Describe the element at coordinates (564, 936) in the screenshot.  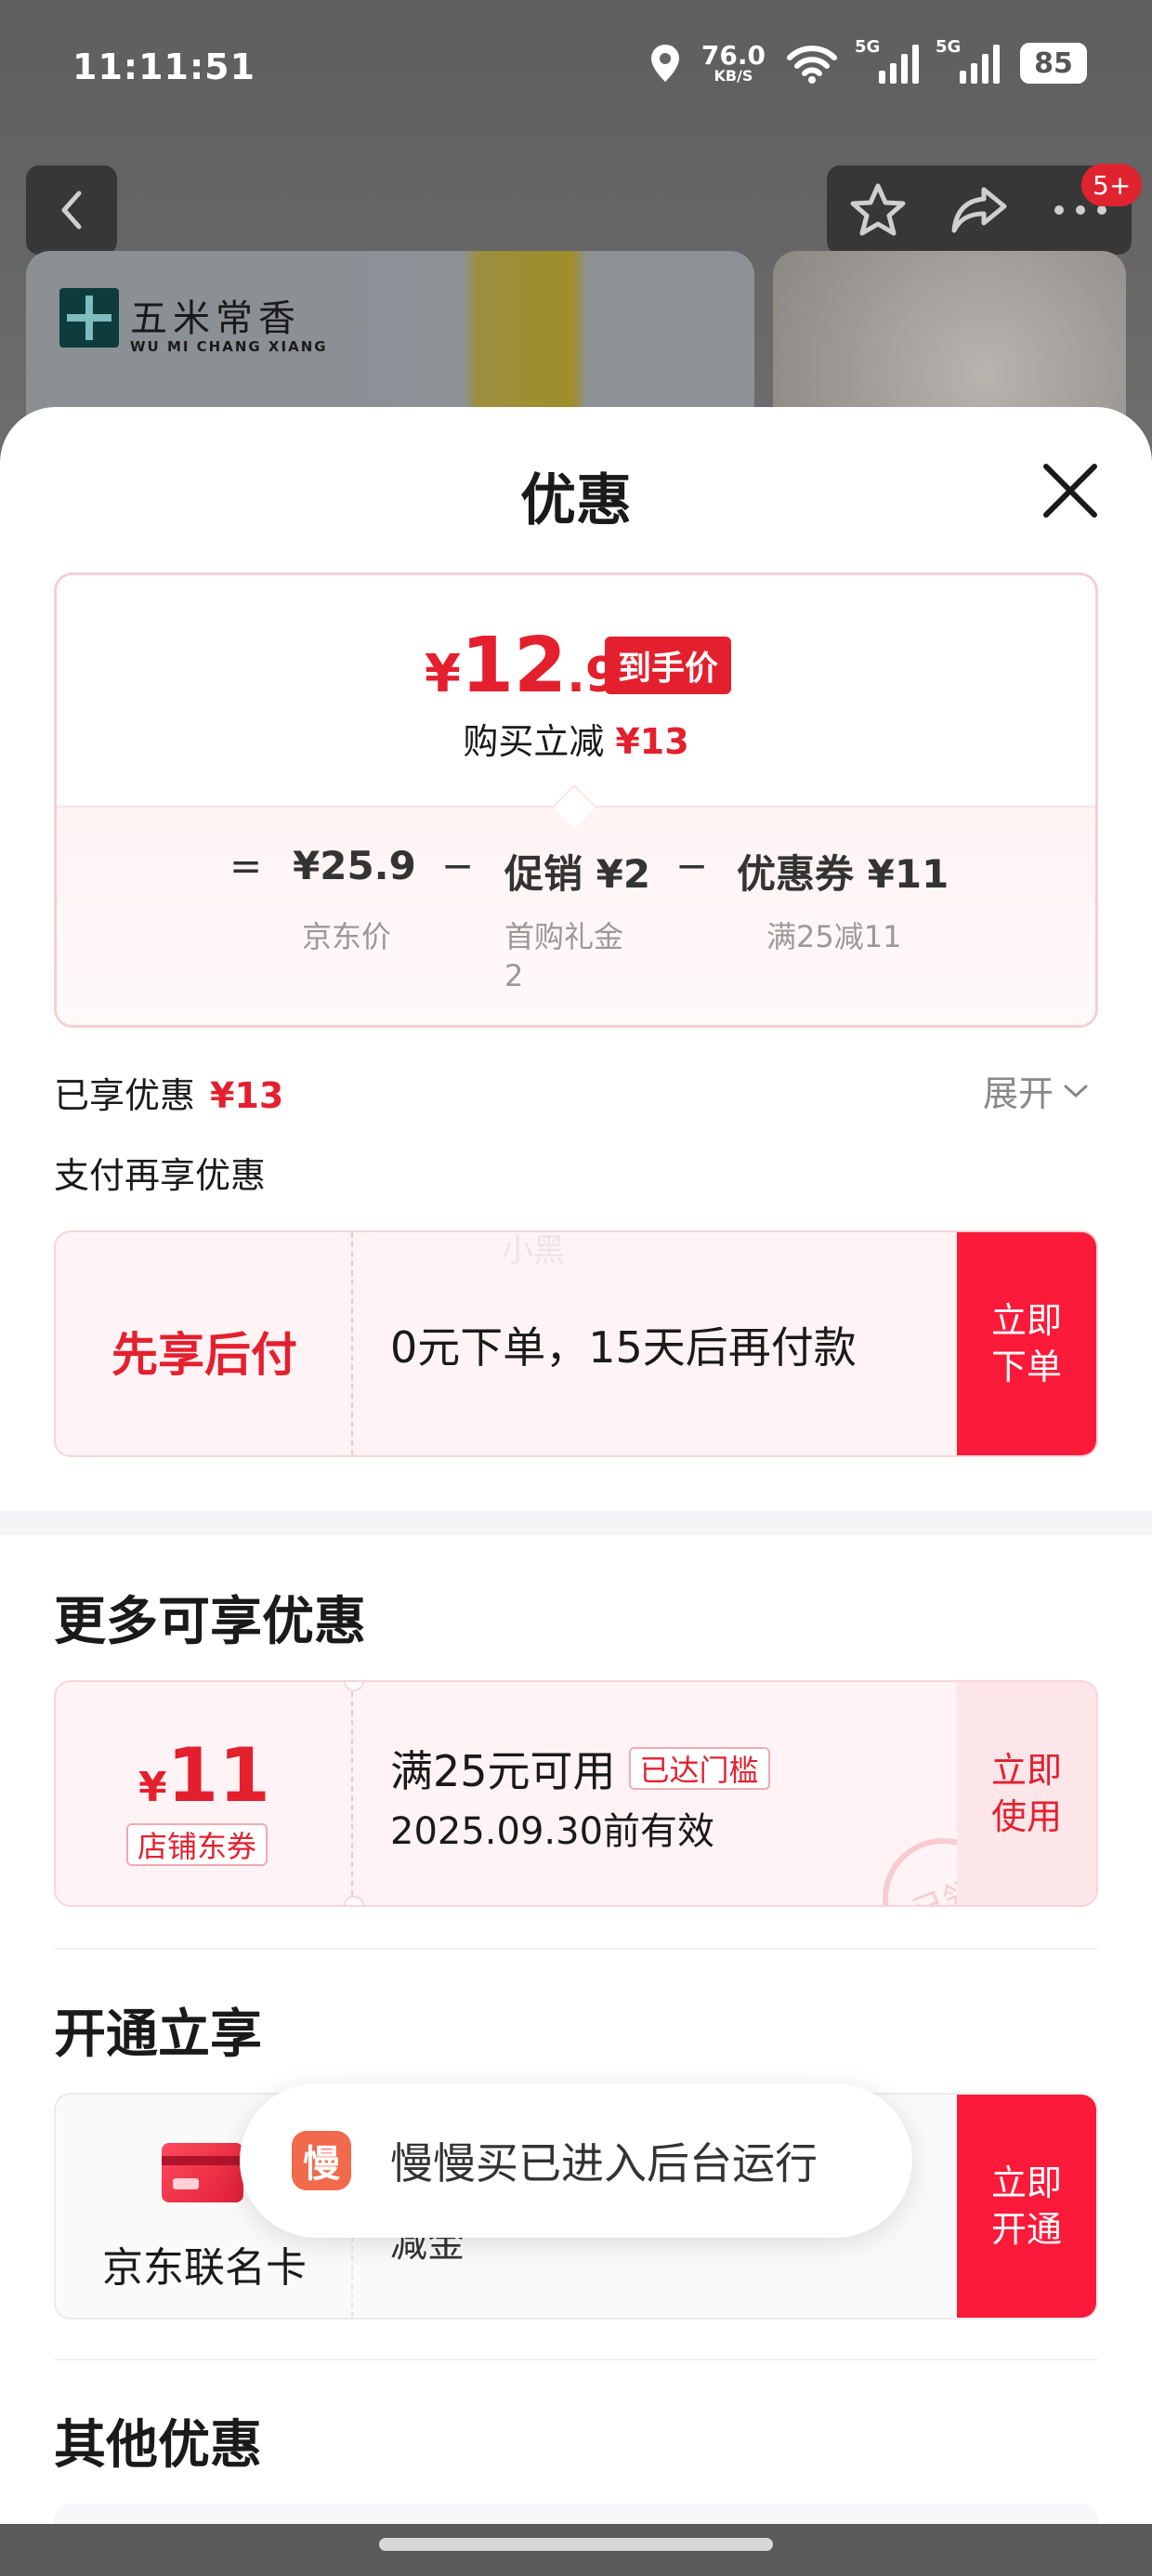
I see `promo-label-line1: 首购礼金` at that location.